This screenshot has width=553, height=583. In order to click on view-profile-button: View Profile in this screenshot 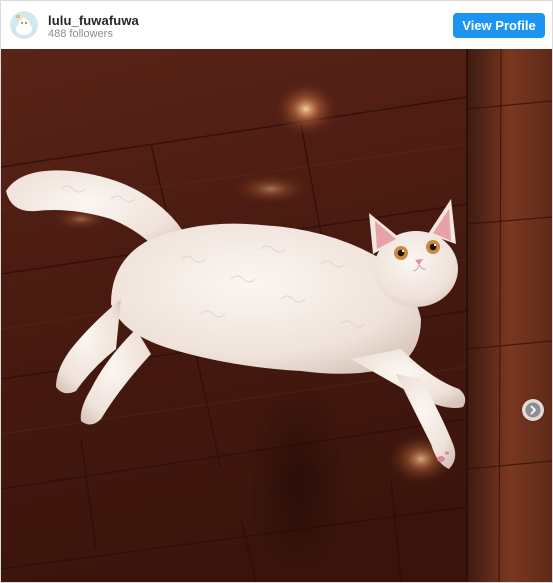, I will do `click(499, 25)`.